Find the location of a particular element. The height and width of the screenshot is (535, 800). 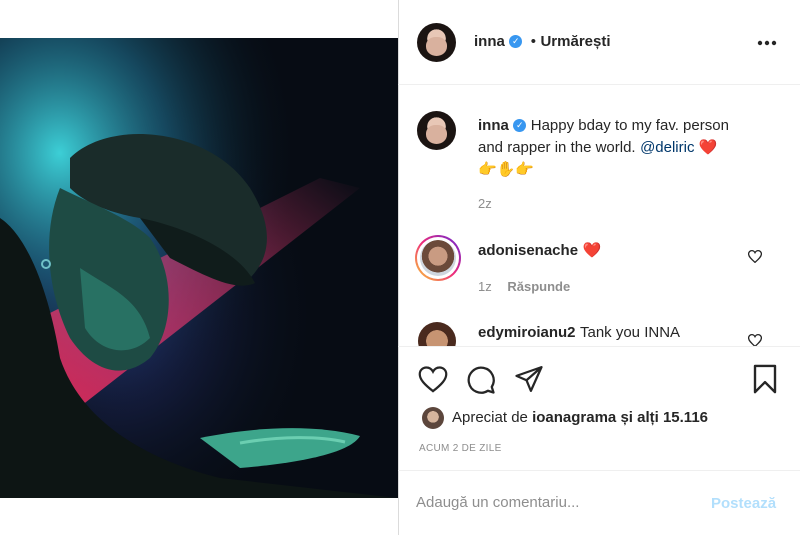

comment-2-clip: edymiroianu2 Tank you INNA is located at coordinates (599, 331).